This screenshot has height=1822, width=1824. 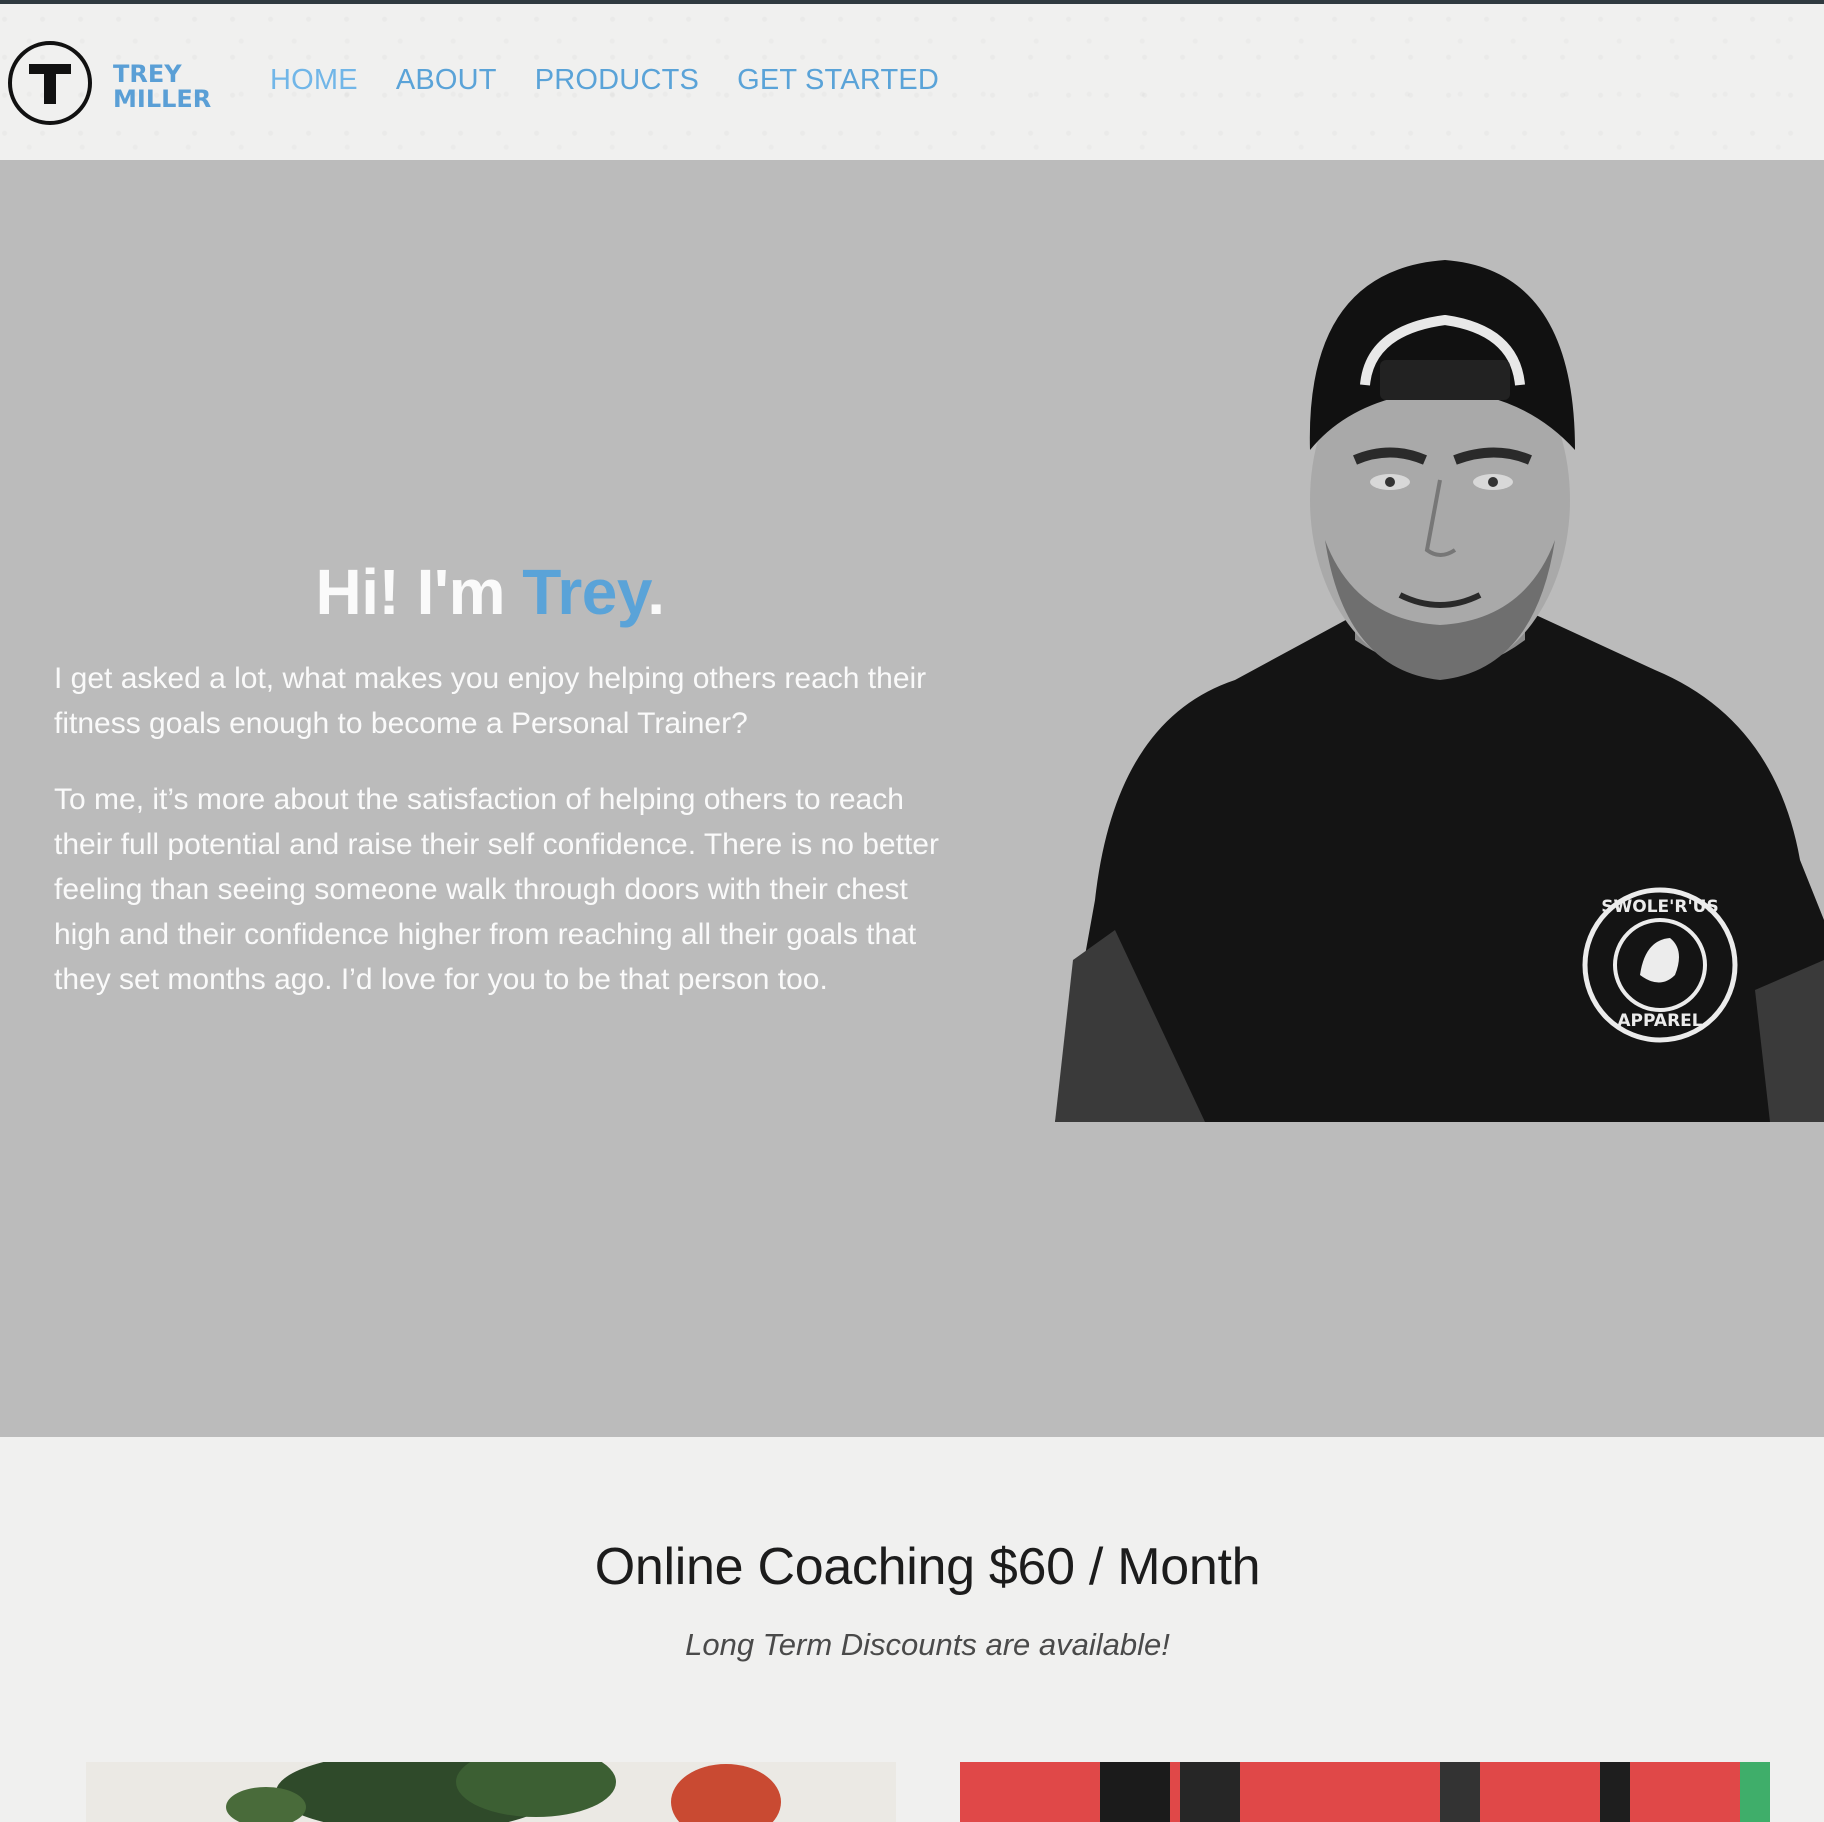 What do you see at coordinates (446, 80) in the screenshot?
I see `nav-about: ABOUT` at bounding box center [446, 80].